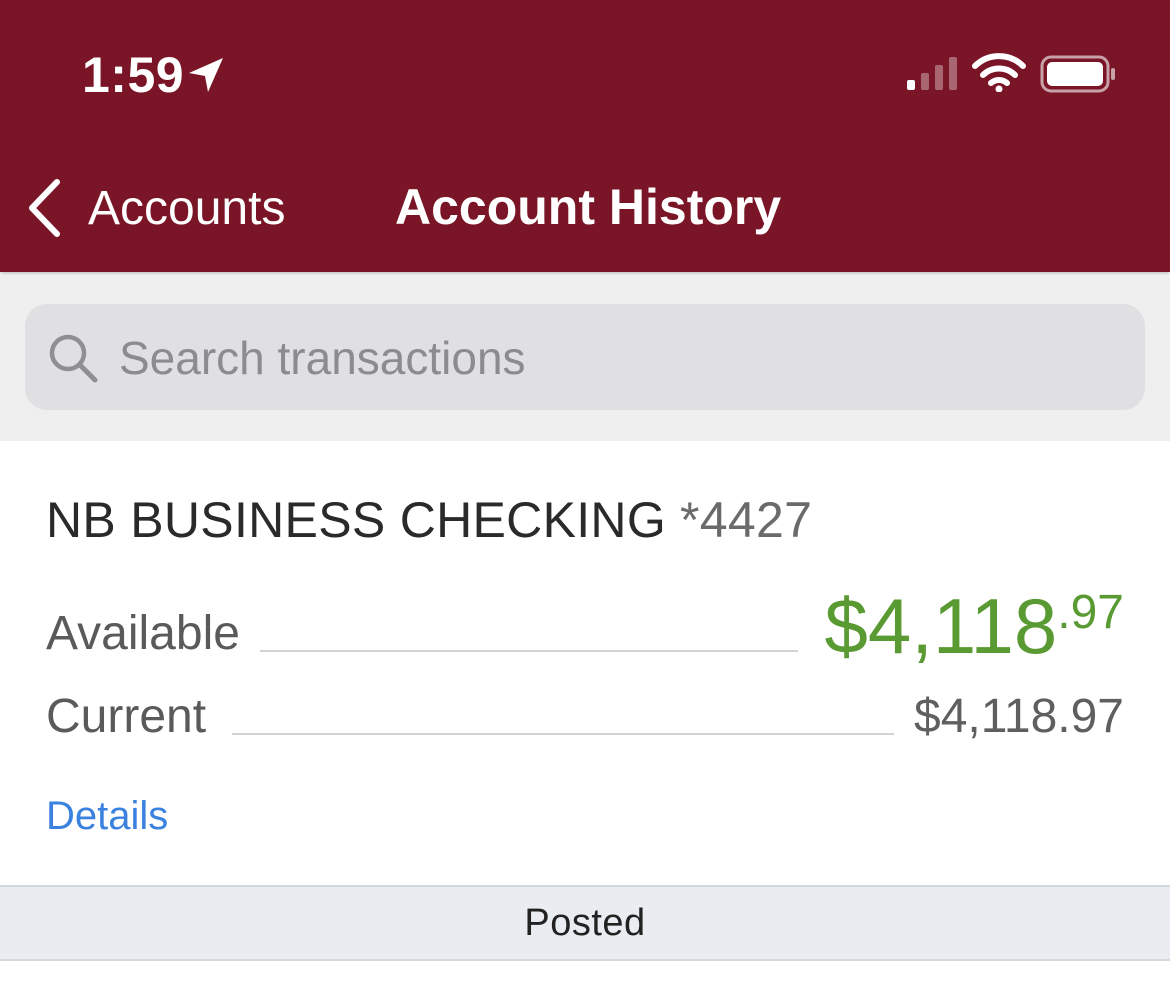  I want to click on available-dollars: $4,118, so click(941, 626).